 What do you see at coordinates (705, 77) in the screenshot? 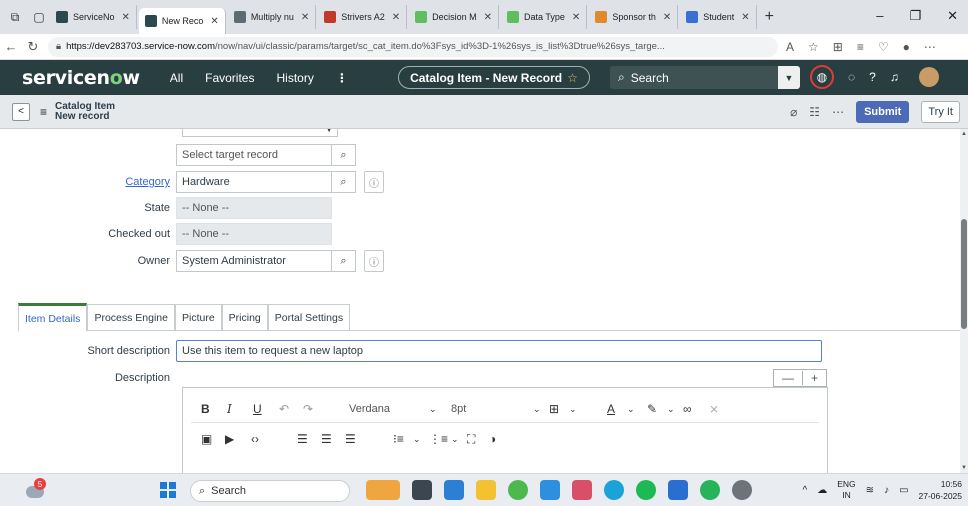
I see `global-search: ⌕ Search ▼` at bounding box center [705, 77].